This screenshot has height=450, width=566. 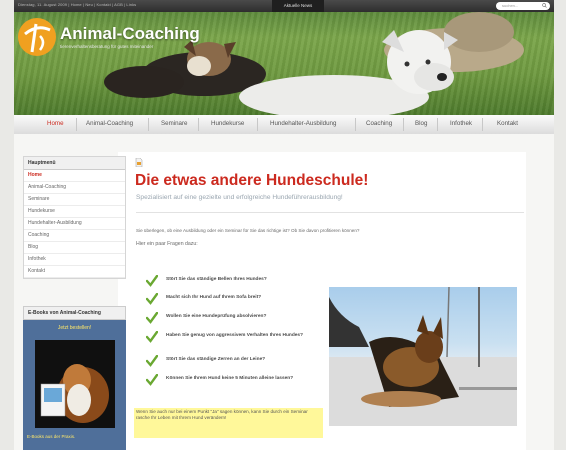 What do you see at coordinates (174, 123) in the screenshot?
I see `nav-item-seminare: Seminare` at bounding box center [174, 123].